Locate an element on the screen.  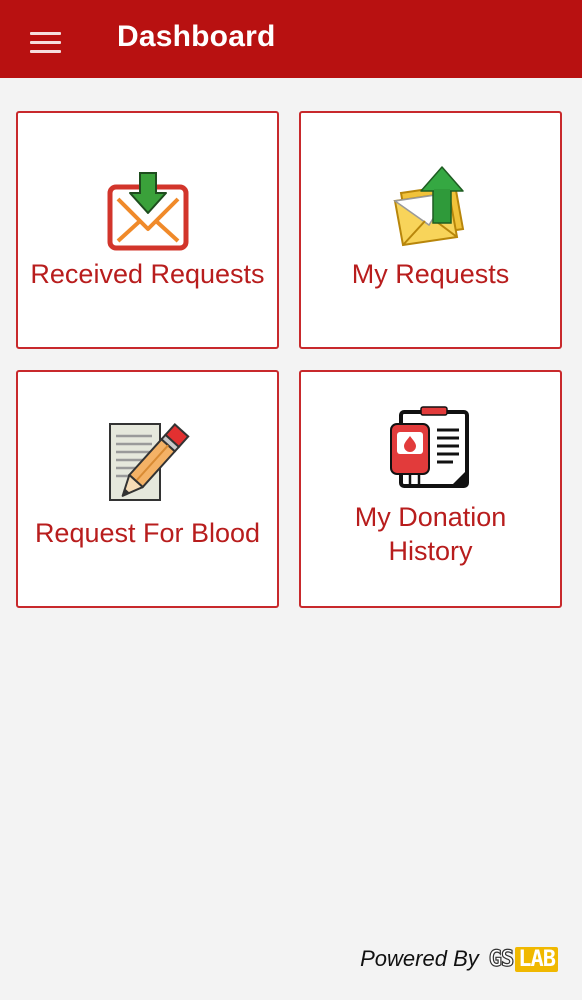
my-donation-history-label-line1: My Donation is located at coordinates (430, 517).